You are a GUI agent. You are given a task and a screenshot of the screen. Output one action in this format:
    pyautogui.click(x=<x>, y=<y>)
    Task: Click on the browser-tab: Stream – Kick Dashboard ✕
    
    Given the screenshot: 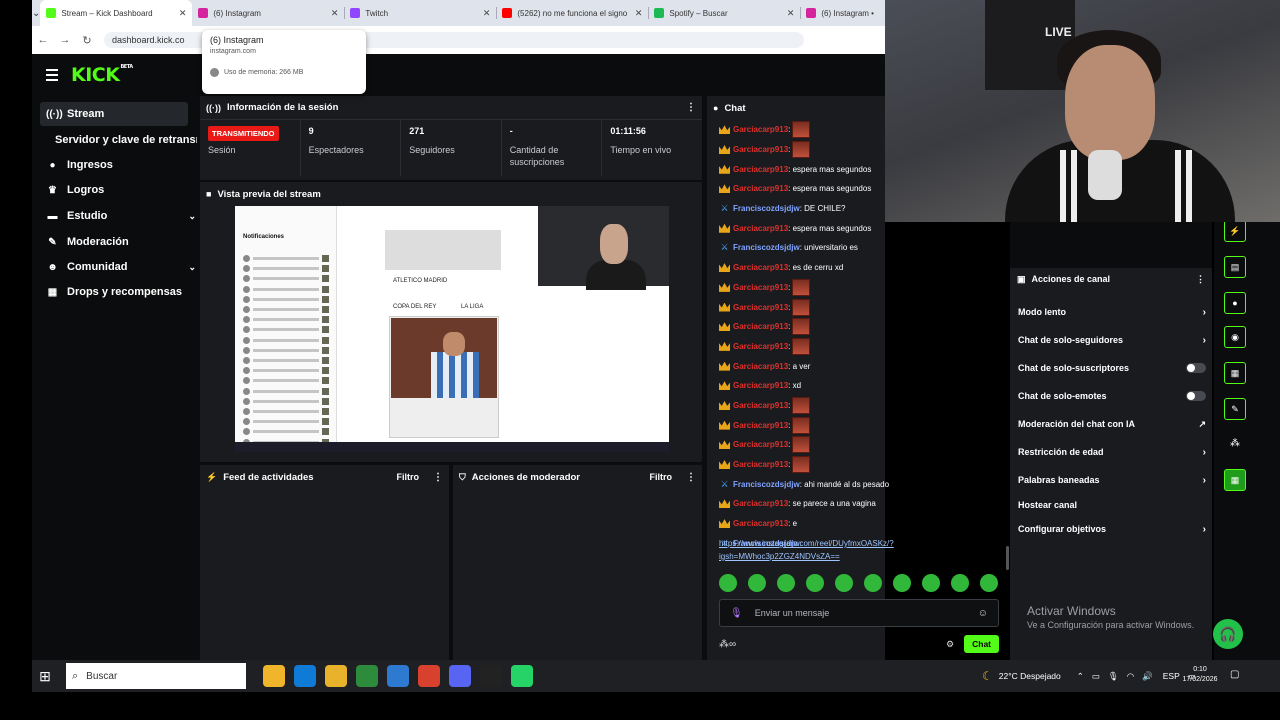 What is the action you would take?
    pyautogui.click(x=116, y=13)
    